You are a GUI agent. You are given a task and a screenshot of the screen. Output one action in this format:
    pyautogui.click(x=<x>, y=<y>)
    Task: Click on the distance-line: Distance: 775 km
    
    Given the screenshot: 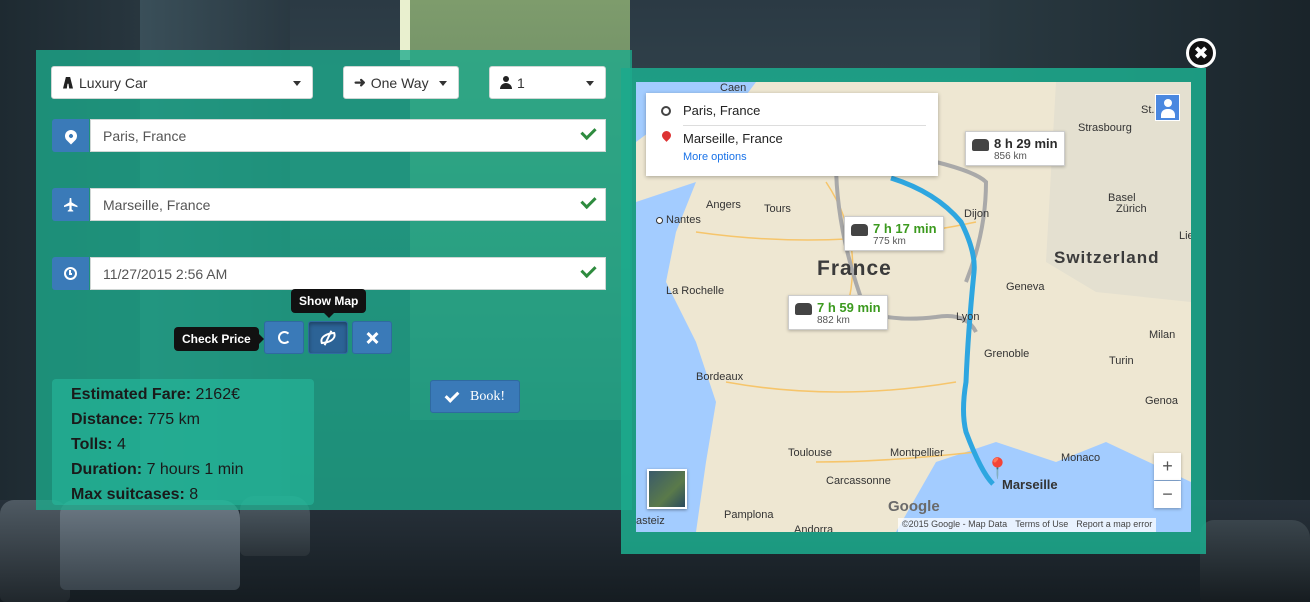 What is the action you would take?
    pyautogui.click(x=192, y=419)
    